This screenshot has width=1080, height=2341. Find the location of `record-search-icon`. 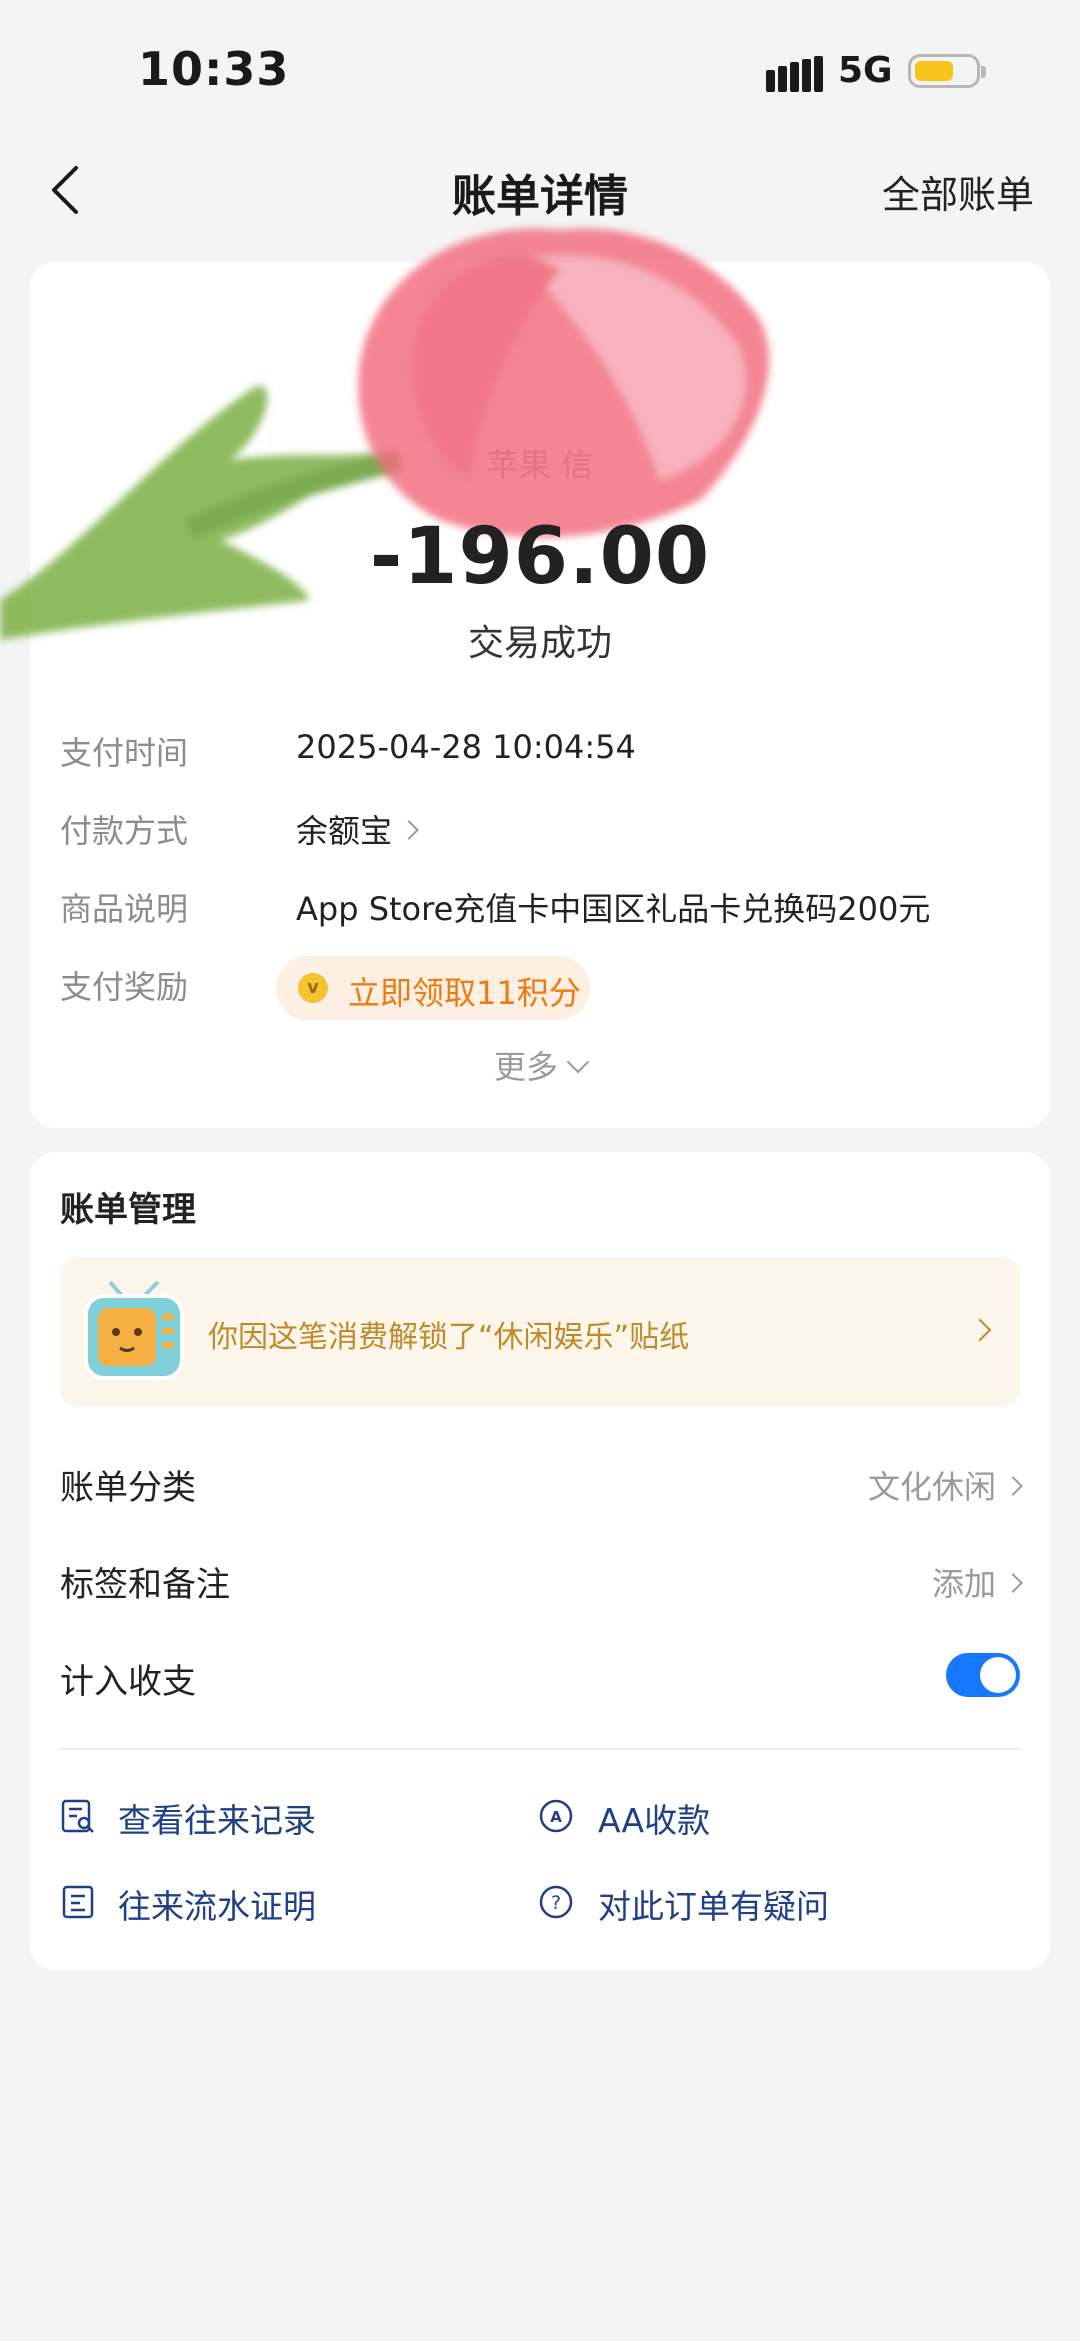

record-search-icon is located at coordinates (77, 1816).